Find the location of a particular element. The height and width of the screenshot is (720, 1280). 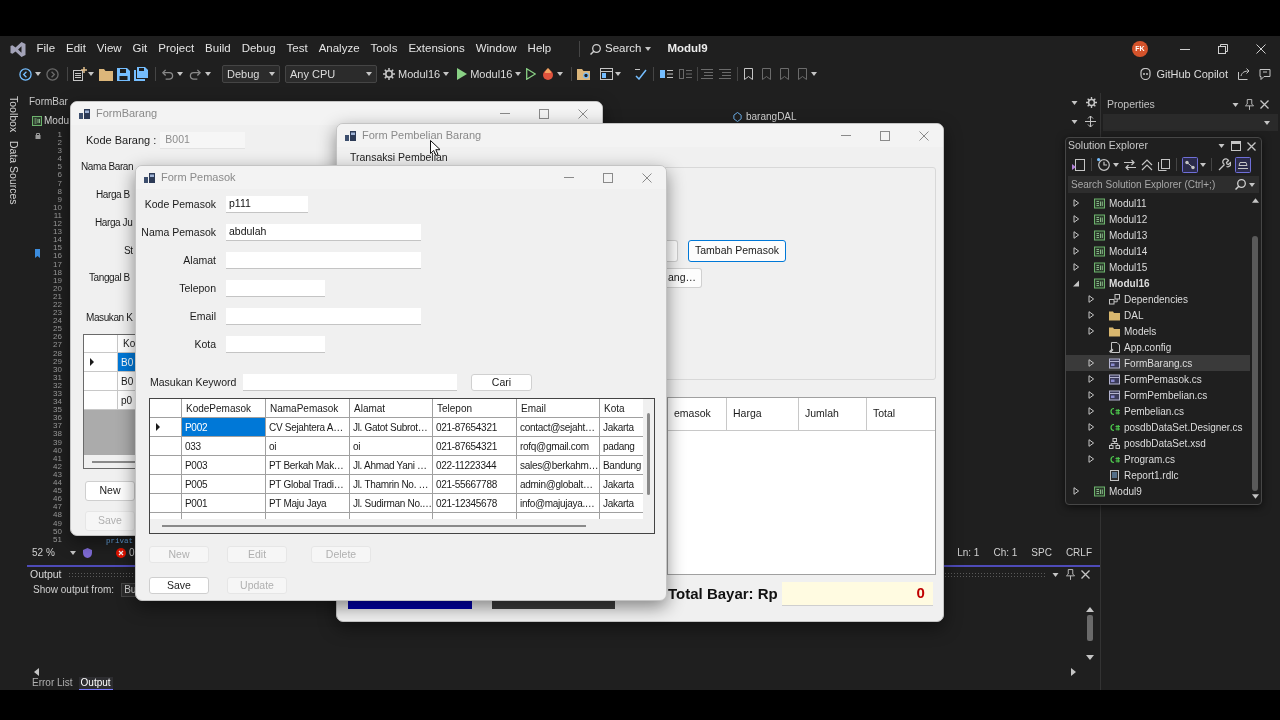

type-dropdown: barangDAL is located at coordinates (771, 117).